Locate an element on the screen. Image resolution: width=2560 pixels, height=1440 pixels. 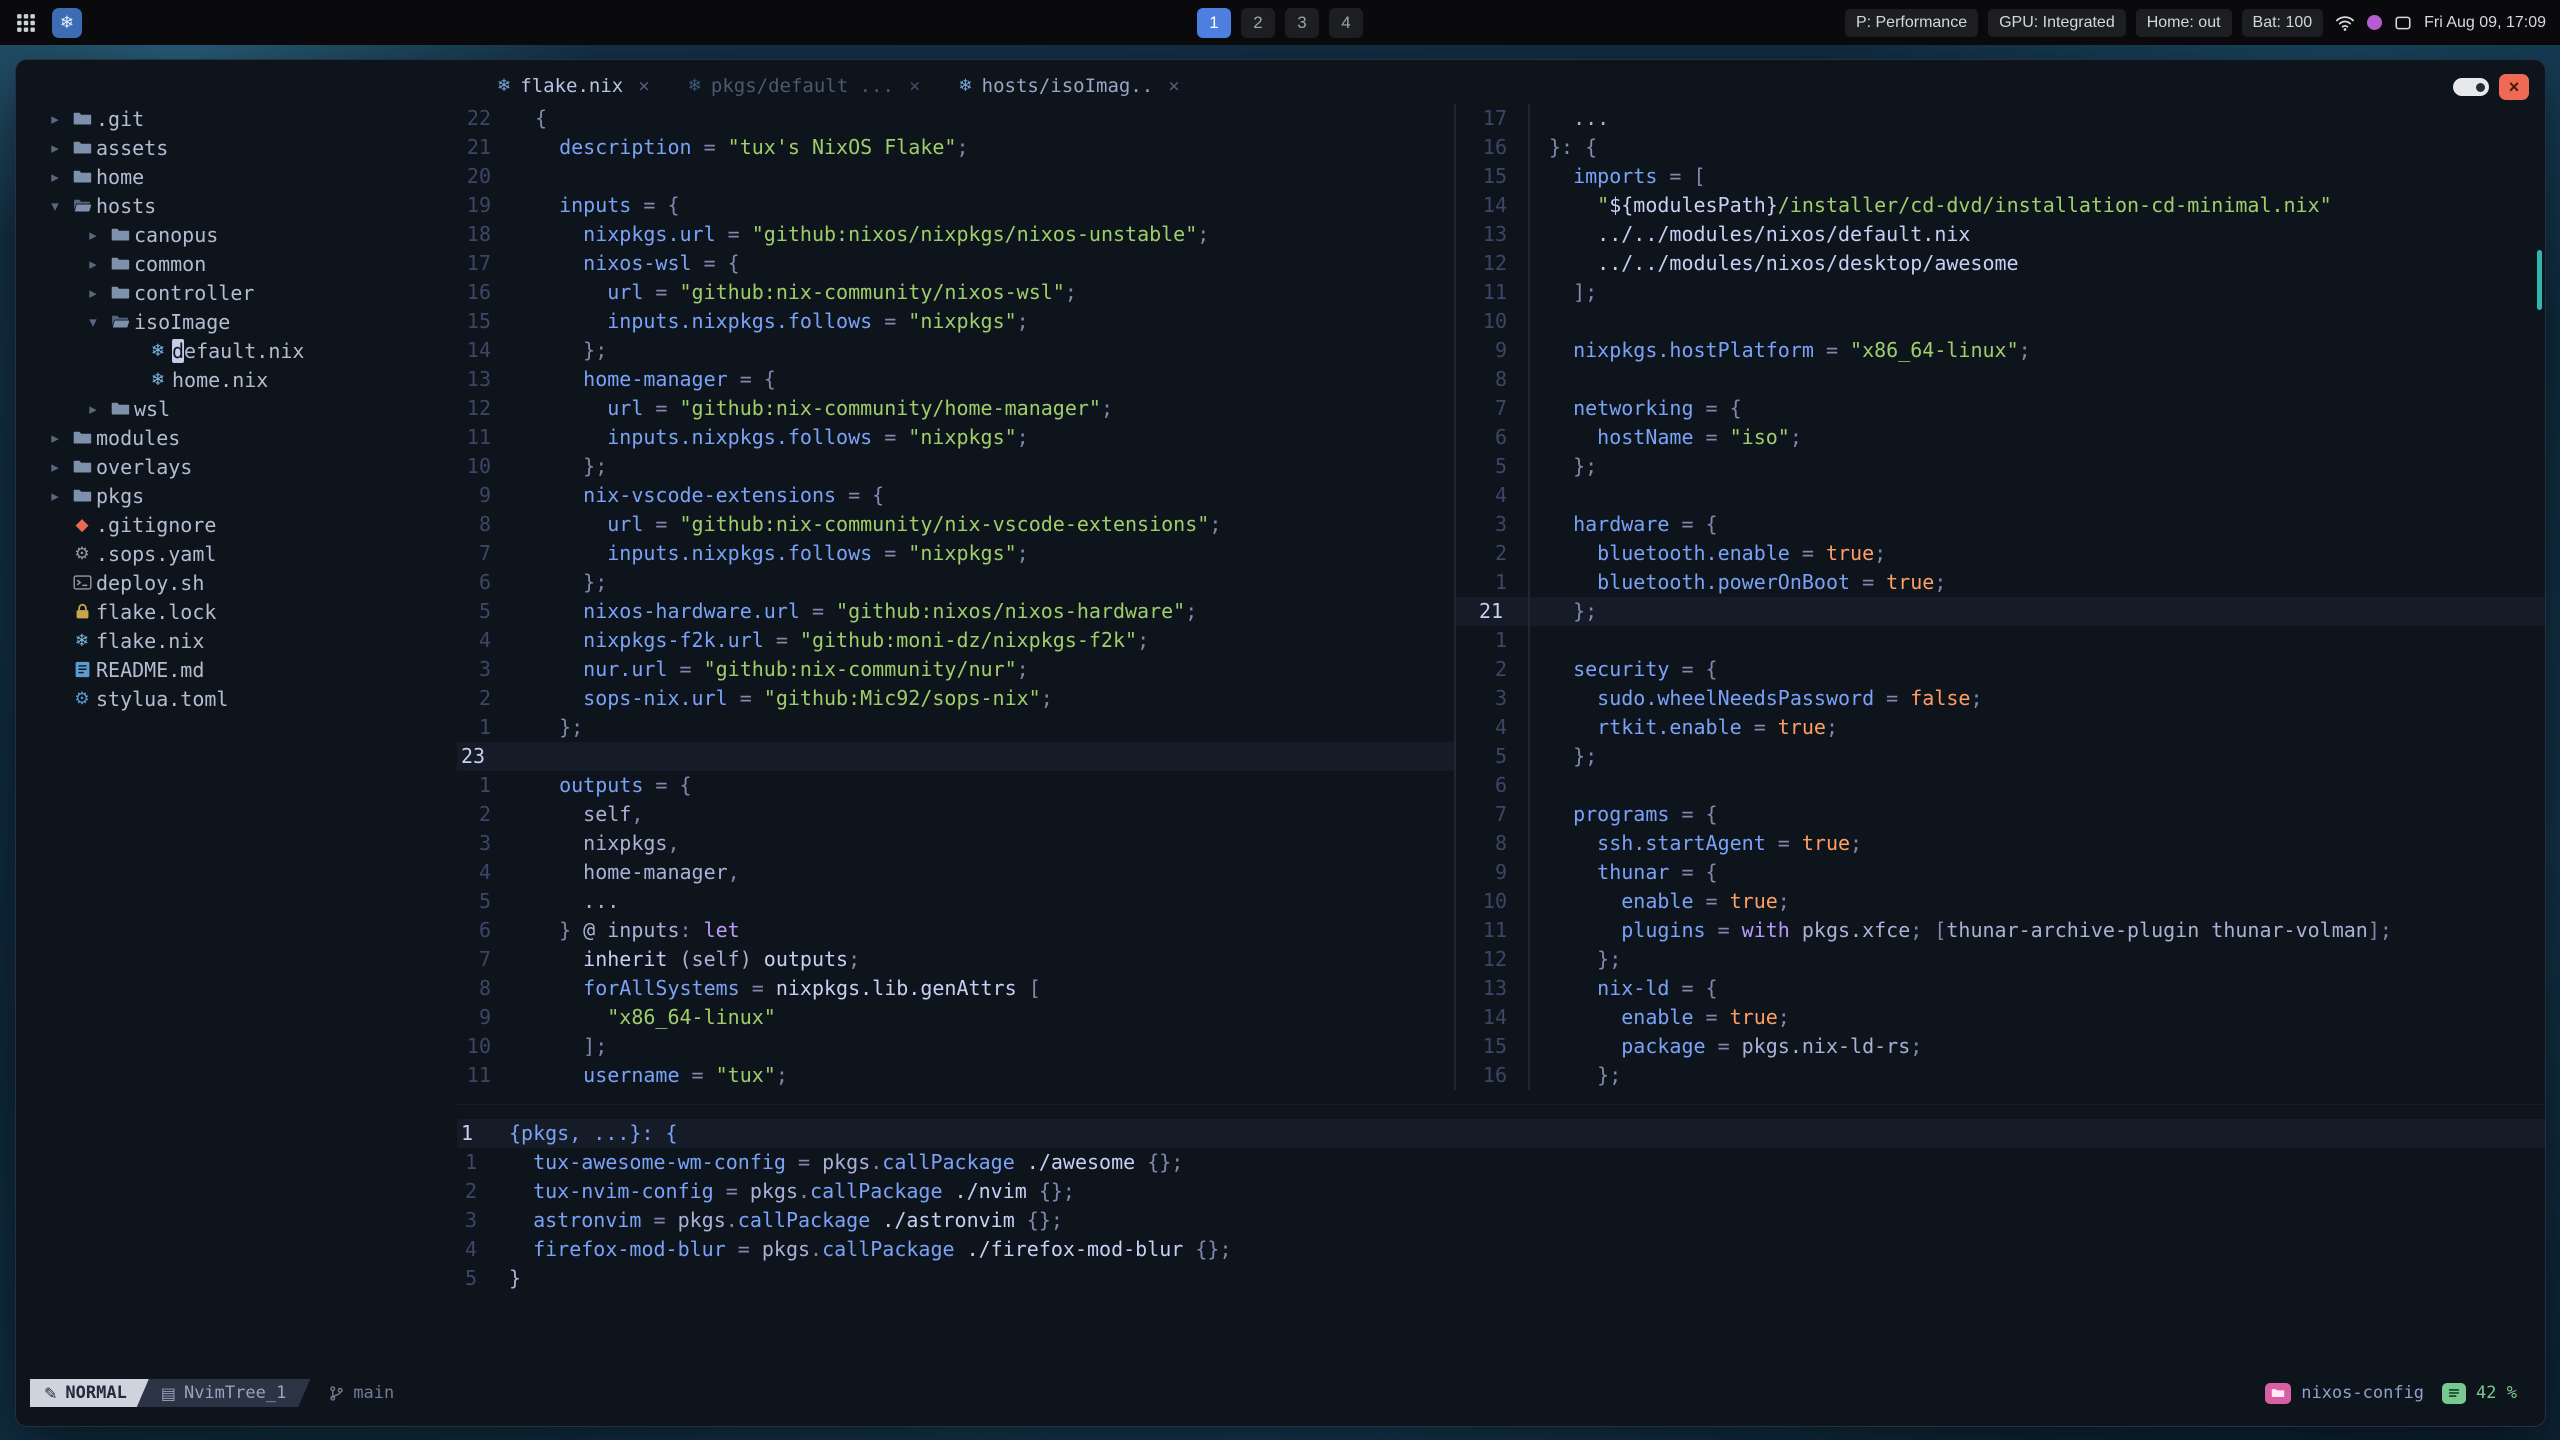
tree-item-.gitignore: ◆ .gitignore is located at coordinates (236, 524).